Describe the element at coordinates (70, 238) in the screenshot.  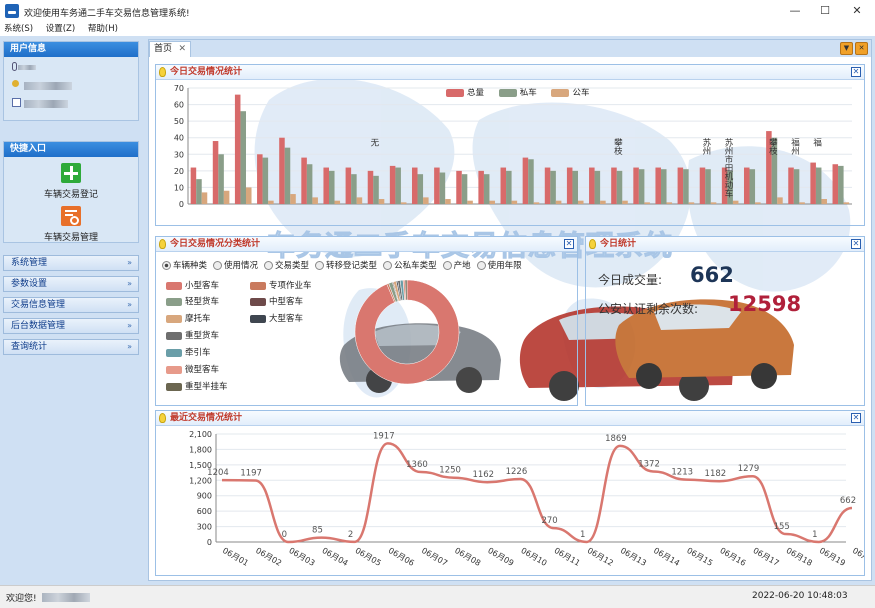
I see `quick-trade-manage-label: 车辆交易管理` at that location.